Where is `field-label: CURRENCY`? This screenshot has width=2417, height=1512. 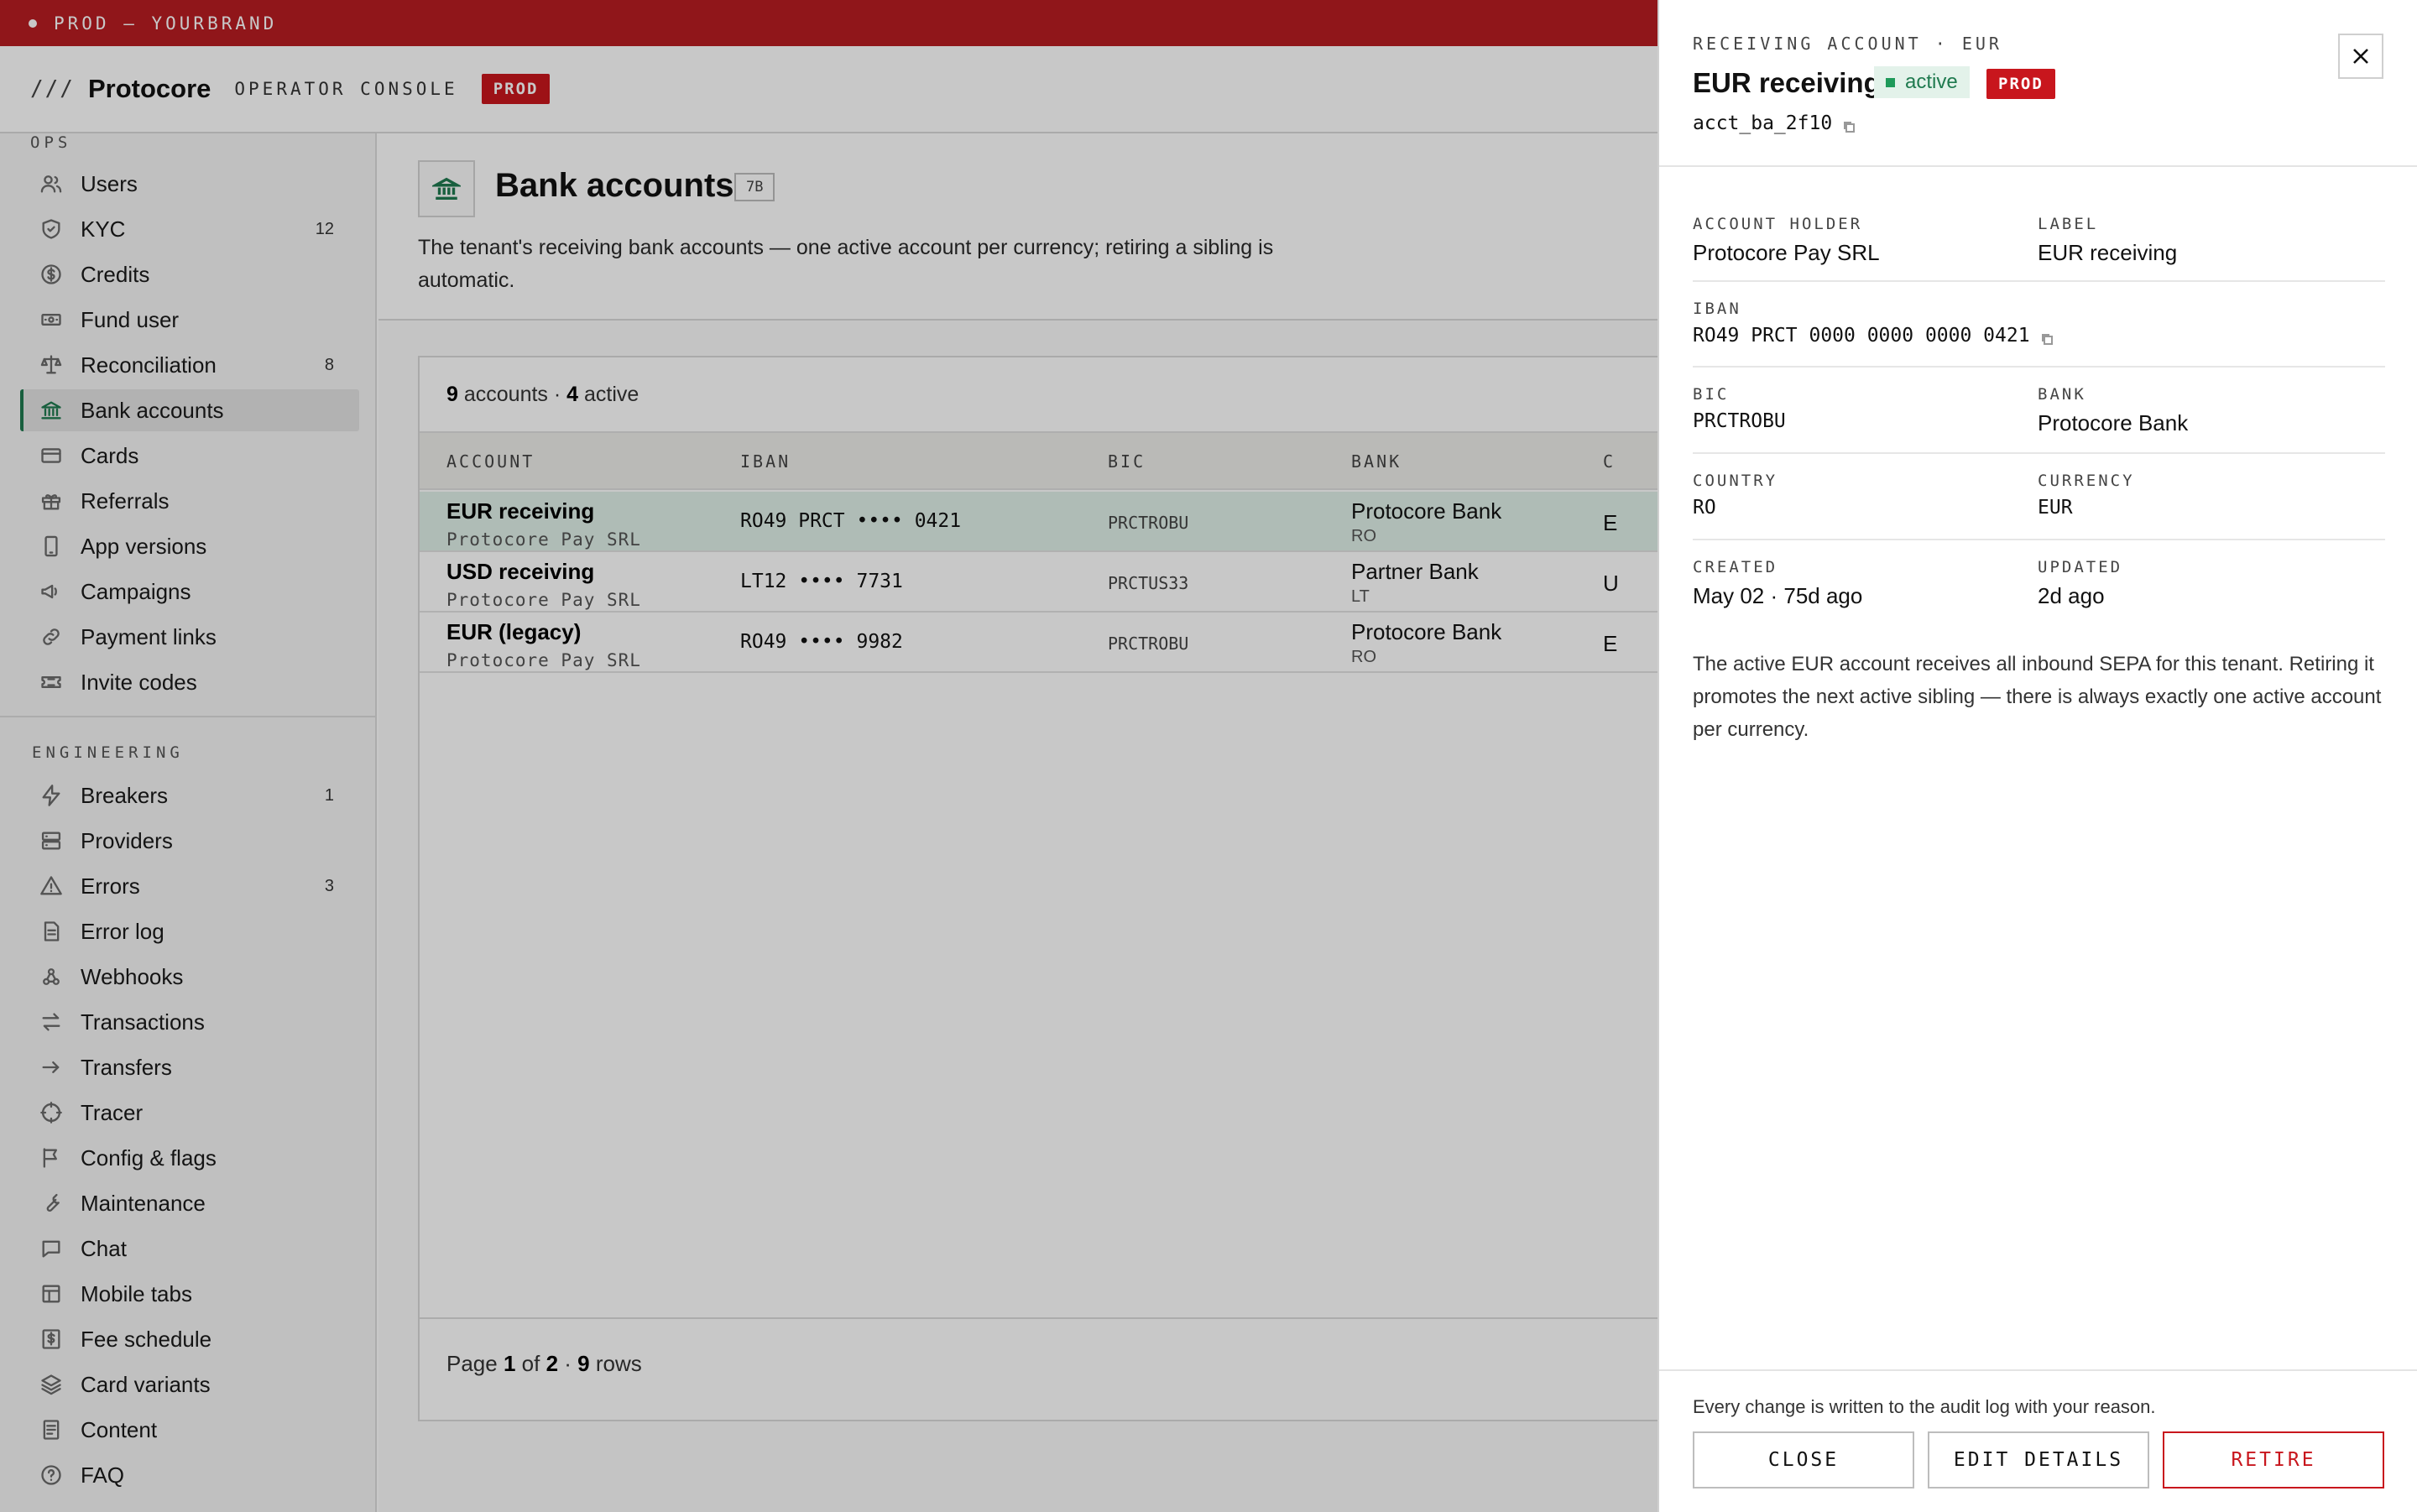 field-label: CURRENCY is located at coordinates (2086, 481).